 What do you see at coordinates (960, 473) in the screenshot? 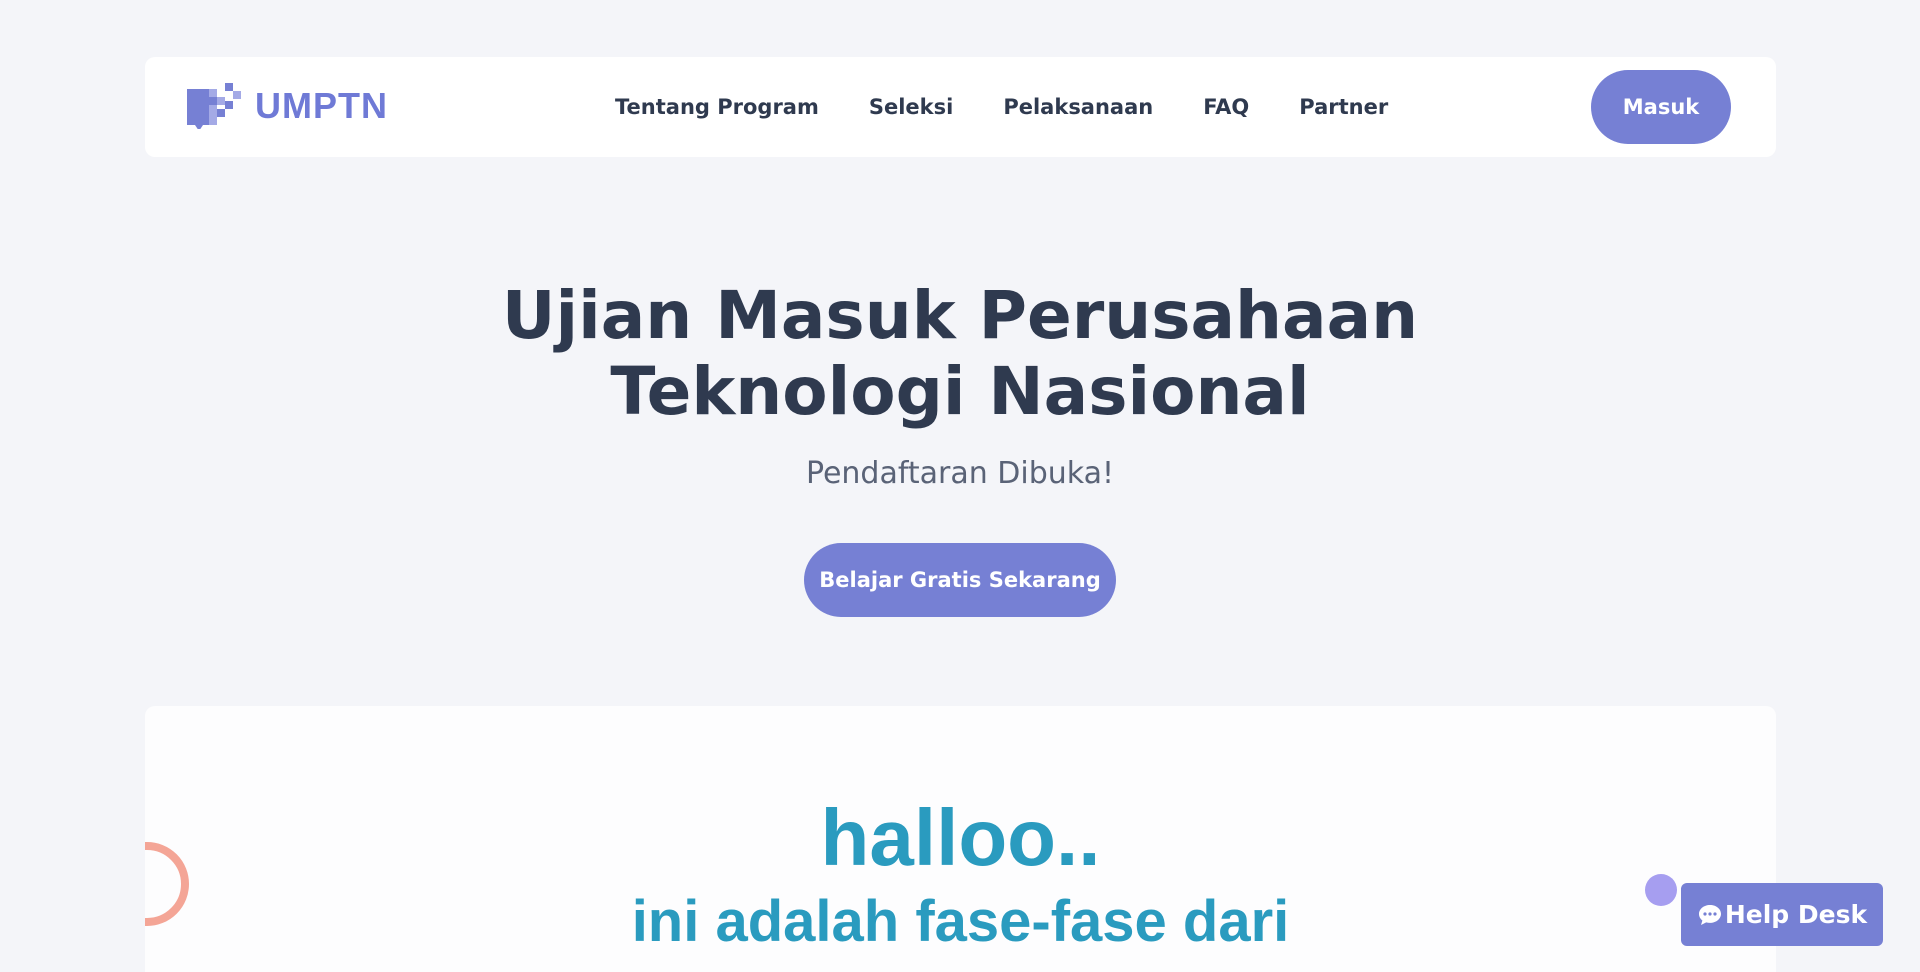
I see `hero-subtitle: Pendaftaran Dibuka!` at bounding box center [960, 473].